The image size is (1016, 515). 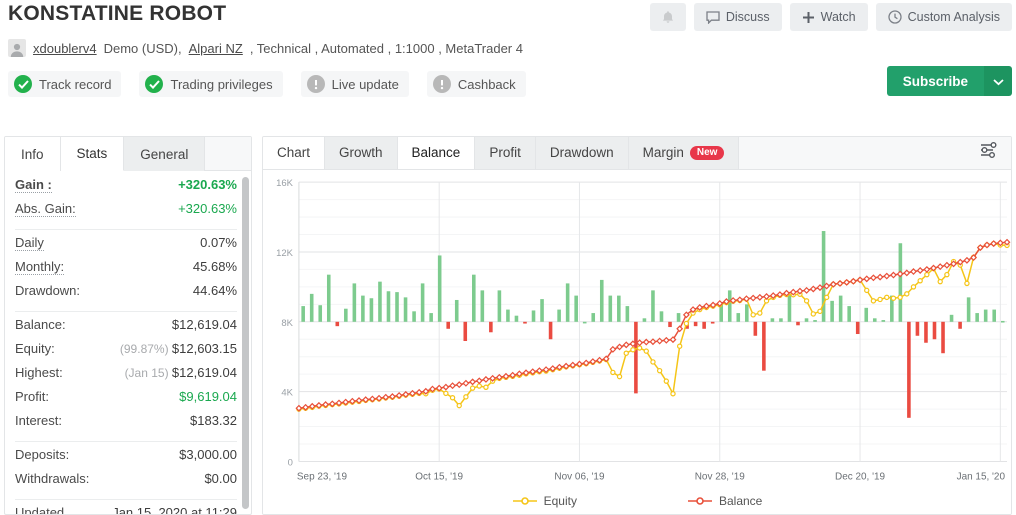 I want to click on account-username-link: xdoublerv4, so click(x=65, y=48).